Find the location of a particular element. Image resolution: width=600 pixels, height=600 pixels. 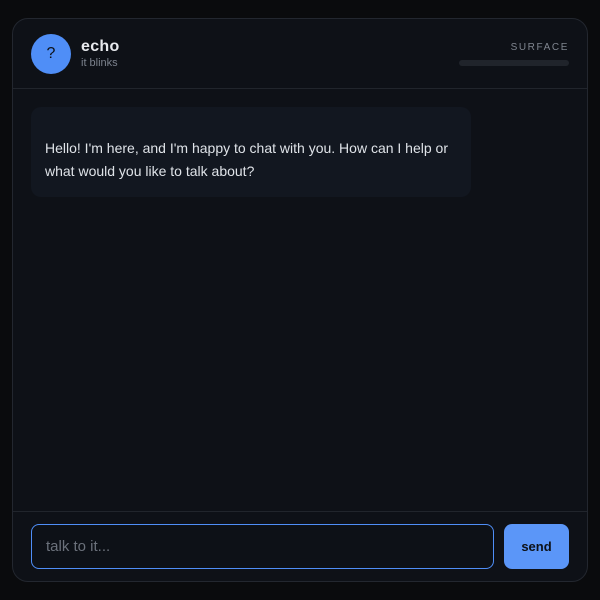

title-block: echo it blinks is located at coordinates (100, 53).